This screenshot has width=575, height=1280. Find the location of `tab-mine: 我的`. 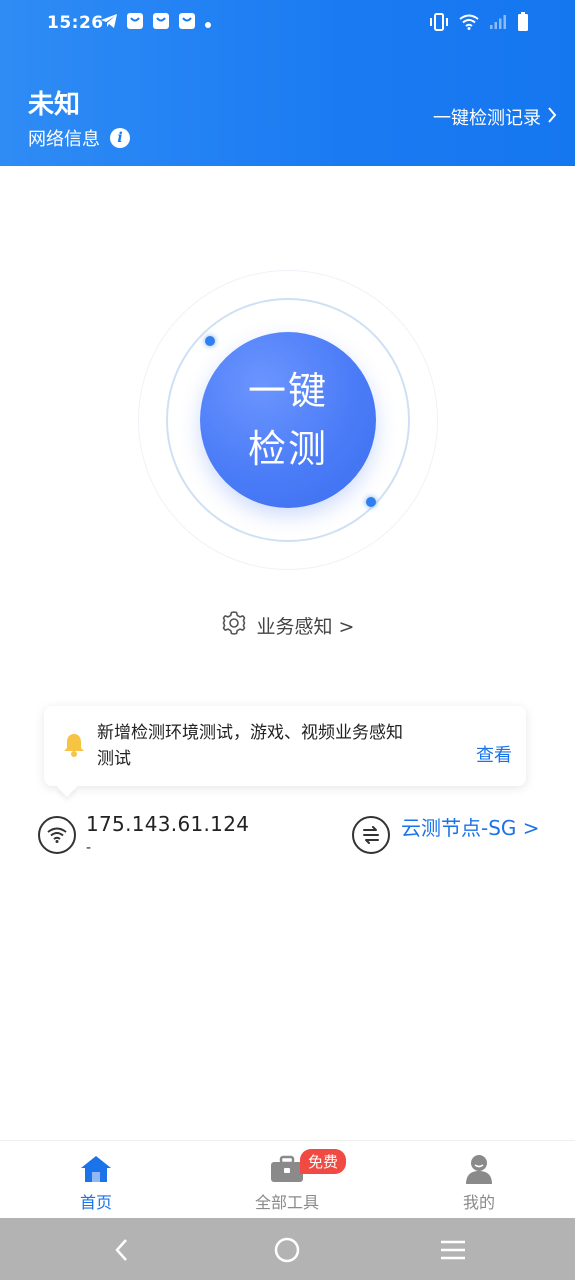

tab-mine: 我的 is located at coordinates (479, 1180).